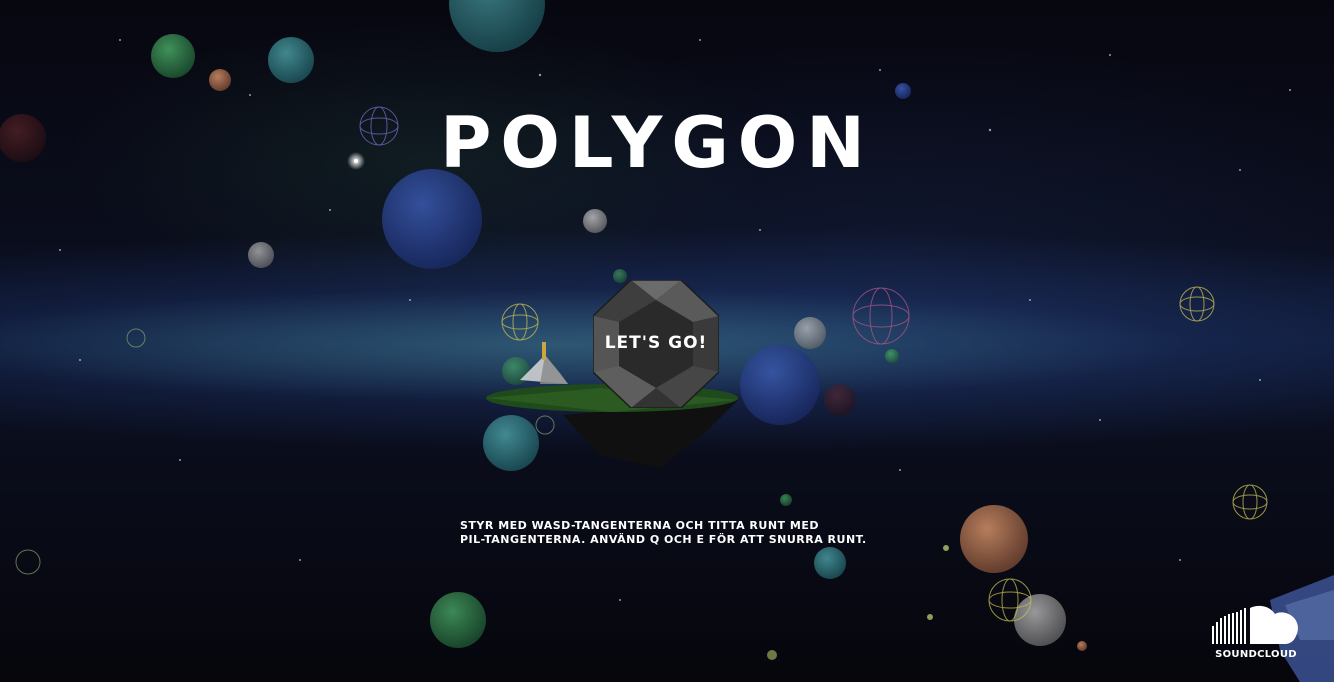 The width and height of the screenshot is (1334, 682). Describe the element at coordinates (1256, 654) in the screenshot. I see `soundcloud-label: SOUNDCLOUD` at that location.